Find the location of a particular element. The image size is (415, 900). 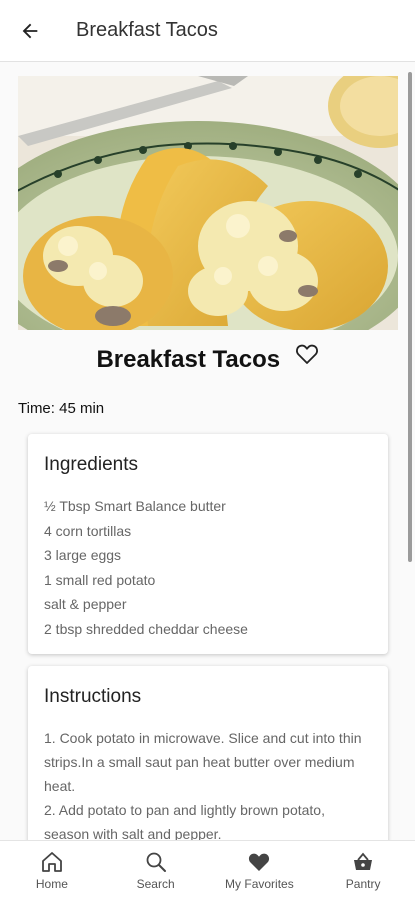

app-bar: Breakfast Tacos is located at coordinates (207, 31).